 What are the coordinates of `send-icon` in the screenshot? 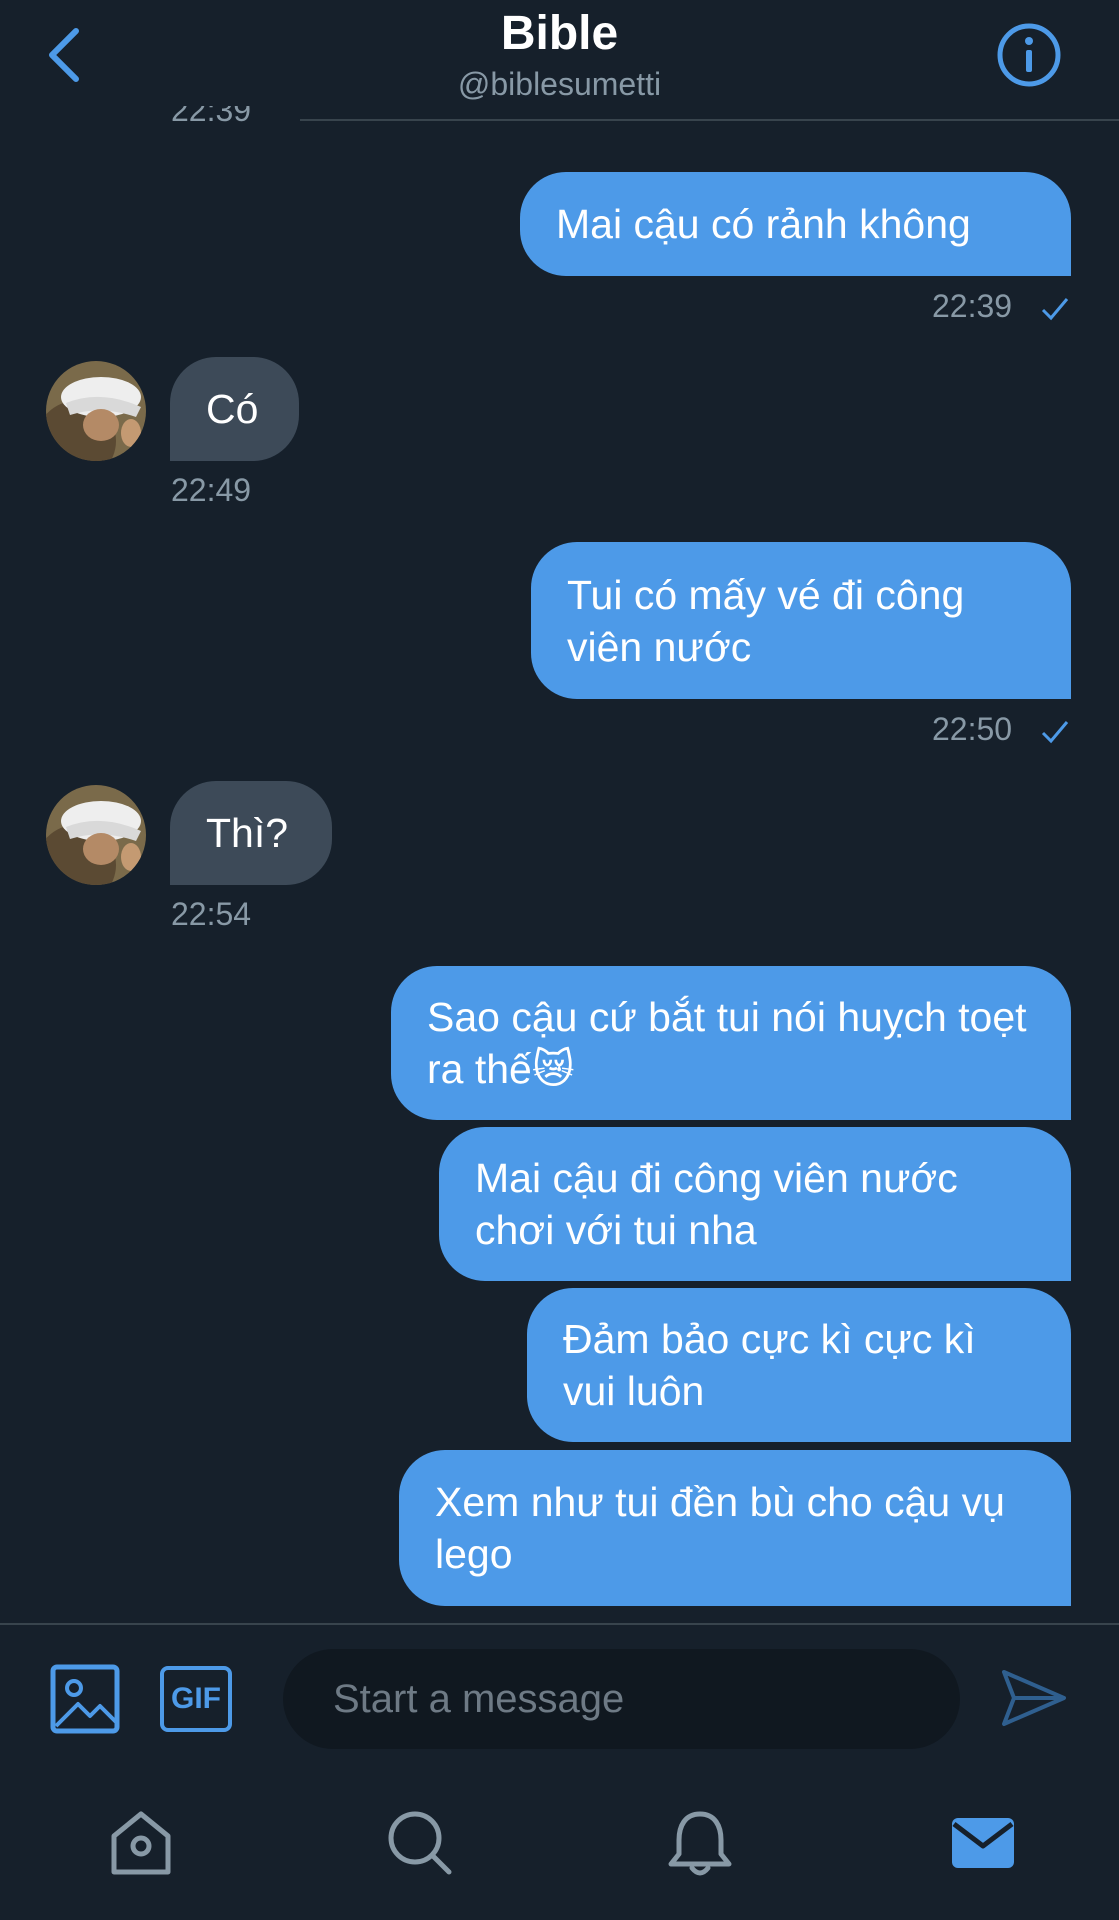 It's located at (1034, 1698).